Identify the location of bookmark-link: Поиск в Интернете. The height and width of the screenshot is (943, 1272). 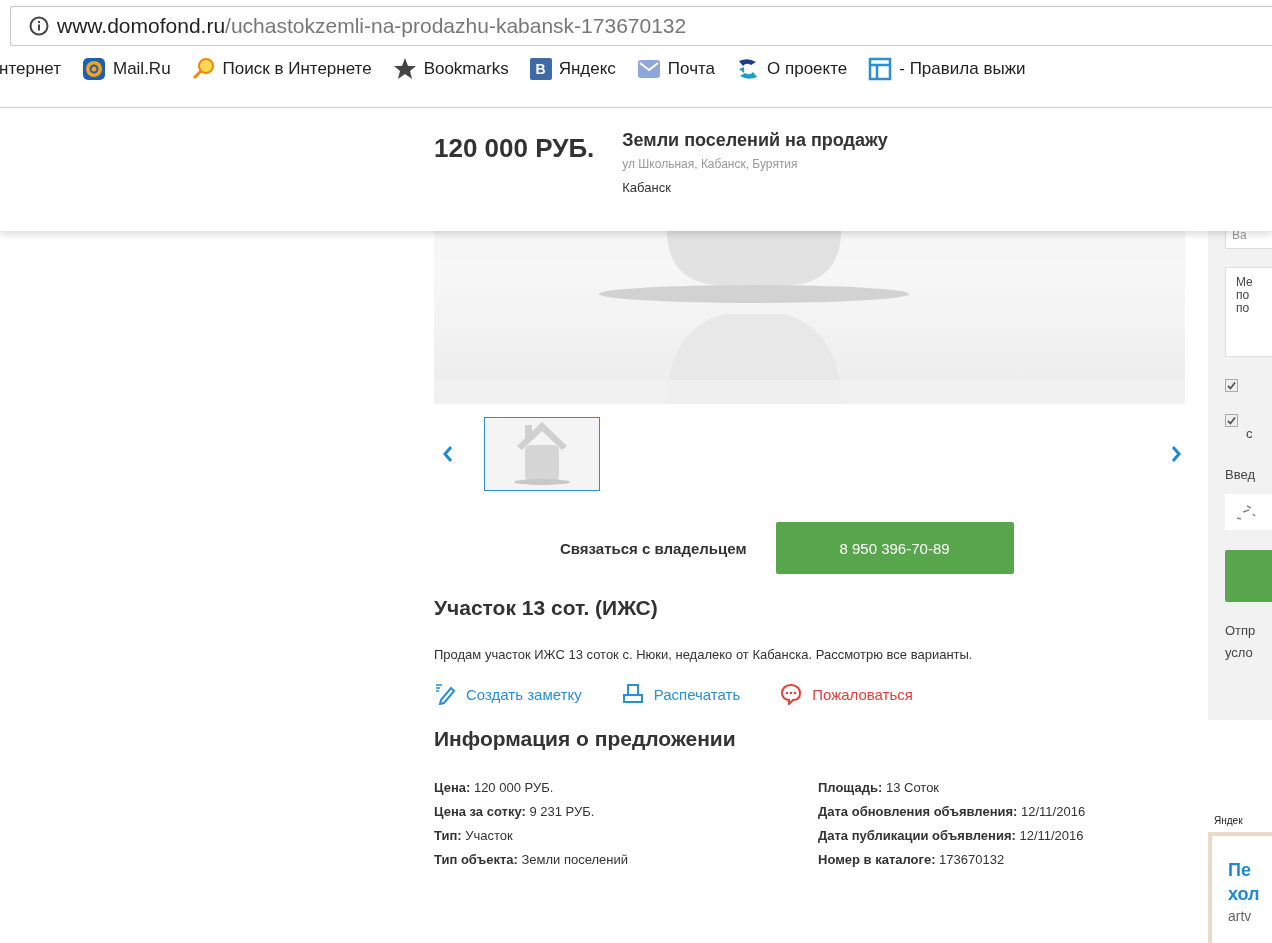
(297, 69).